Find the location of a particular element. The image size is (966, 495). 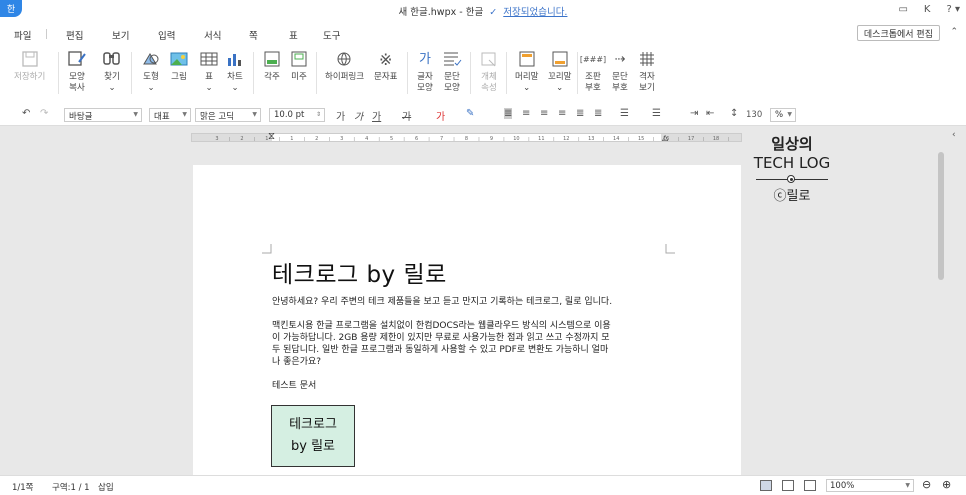

footnote-button: 각주 is located at coordinates (272, 66).